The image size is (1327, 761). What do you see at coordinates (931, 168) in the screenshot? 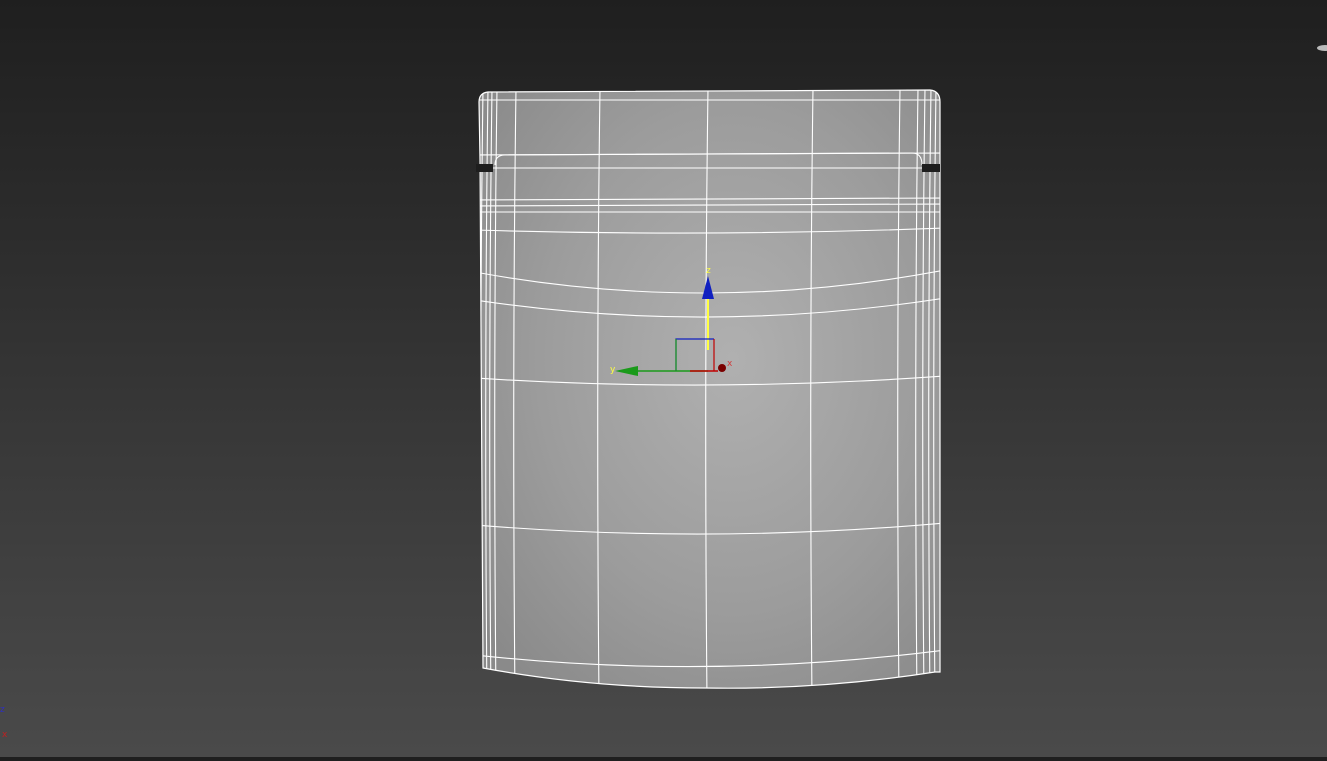
I see `right-notch` at bounding box center [931, 168].